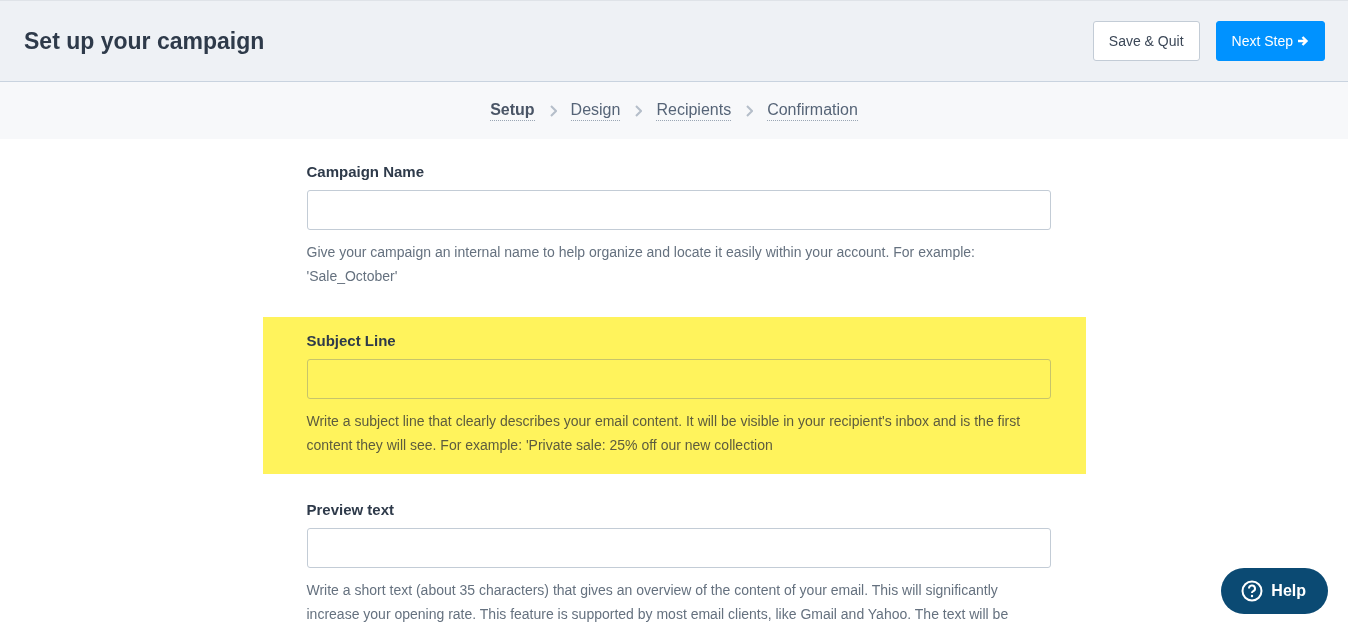  What do you see at coordinates (641, 264) in the screenshot?
I see `field-description: Give your campaign an internal name to help organize and locate it easily within your account. For example: 'Sale_October'` at bounding box center [641, 264].